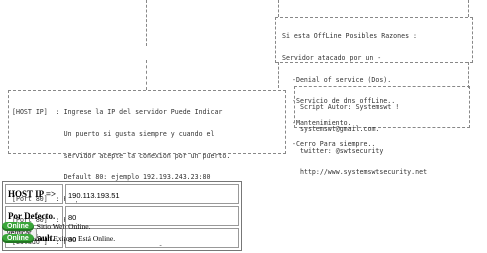 The height and width of the screenshot is (253, 487). Describe the element at coordinates (150, 195) in the screenshot. I see `host-ip-input` at that location.